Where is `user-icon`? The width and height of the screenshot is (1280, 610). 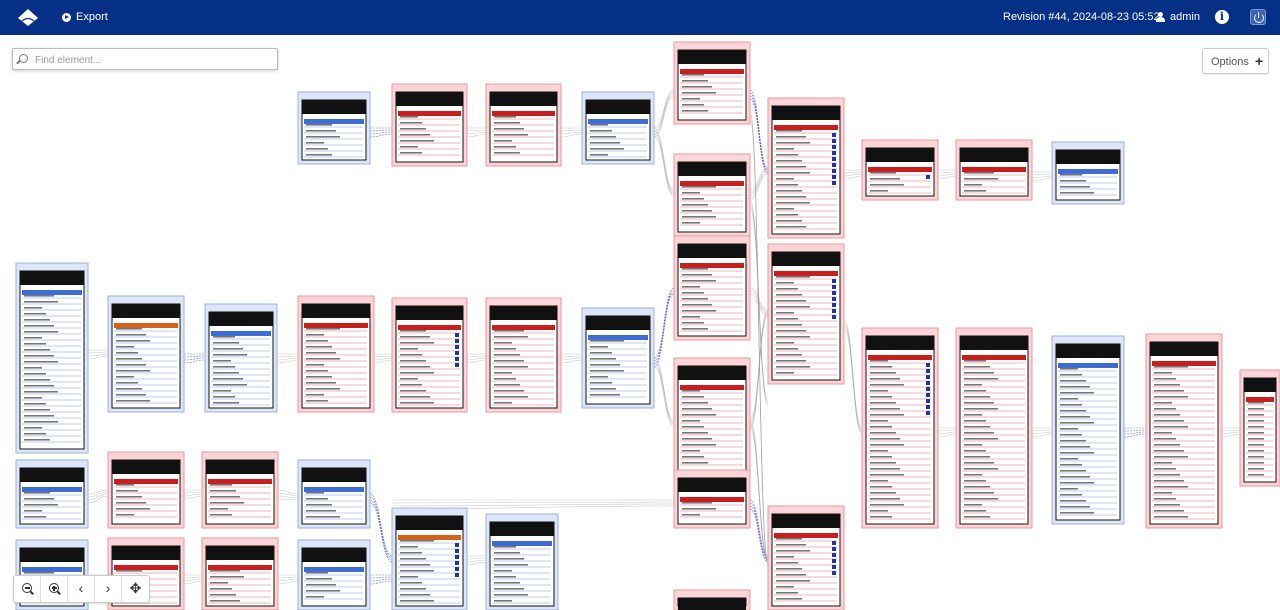
user-icon is located at coordinates (1160, 17).